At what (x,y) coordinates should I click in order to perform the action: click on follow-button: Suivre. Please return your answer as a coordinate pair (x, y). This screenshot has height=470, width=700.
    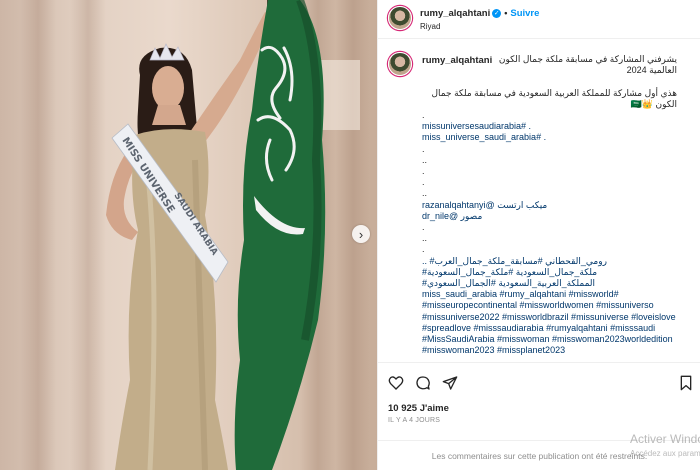
    Looking at the image, I should click on (524, 13).